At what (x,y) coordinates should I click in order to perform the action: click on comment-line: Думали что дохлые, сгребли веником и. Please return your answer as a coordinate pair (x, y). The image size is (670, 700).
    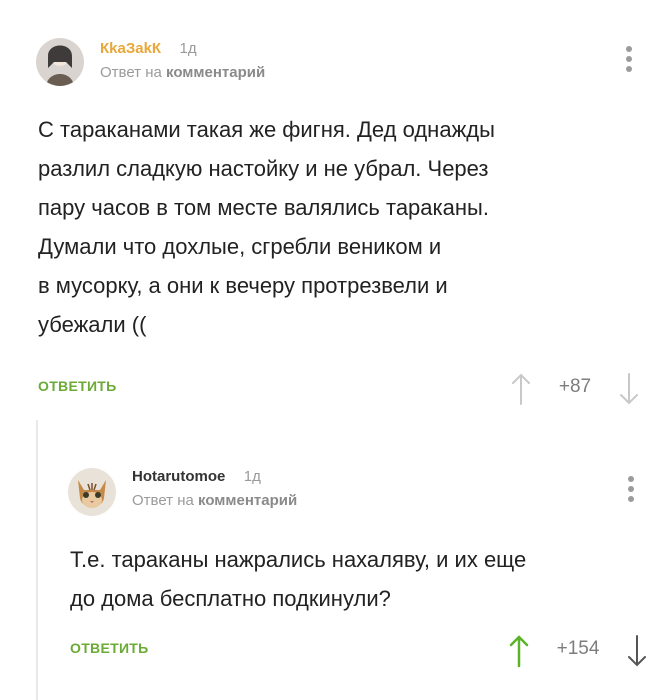
    Looking at the image, I should click on (240, 246).